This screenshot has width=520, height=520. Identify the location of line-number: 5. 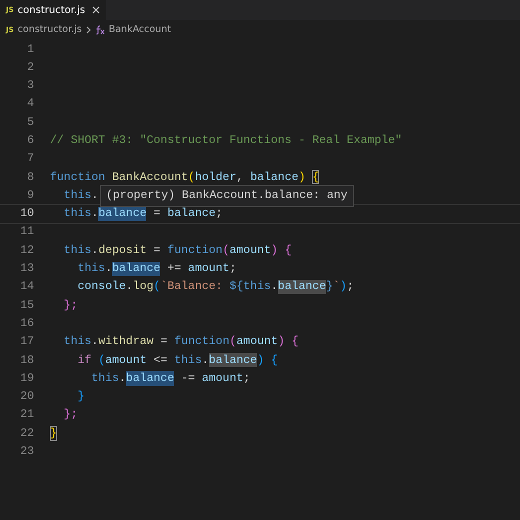
(30, 122).